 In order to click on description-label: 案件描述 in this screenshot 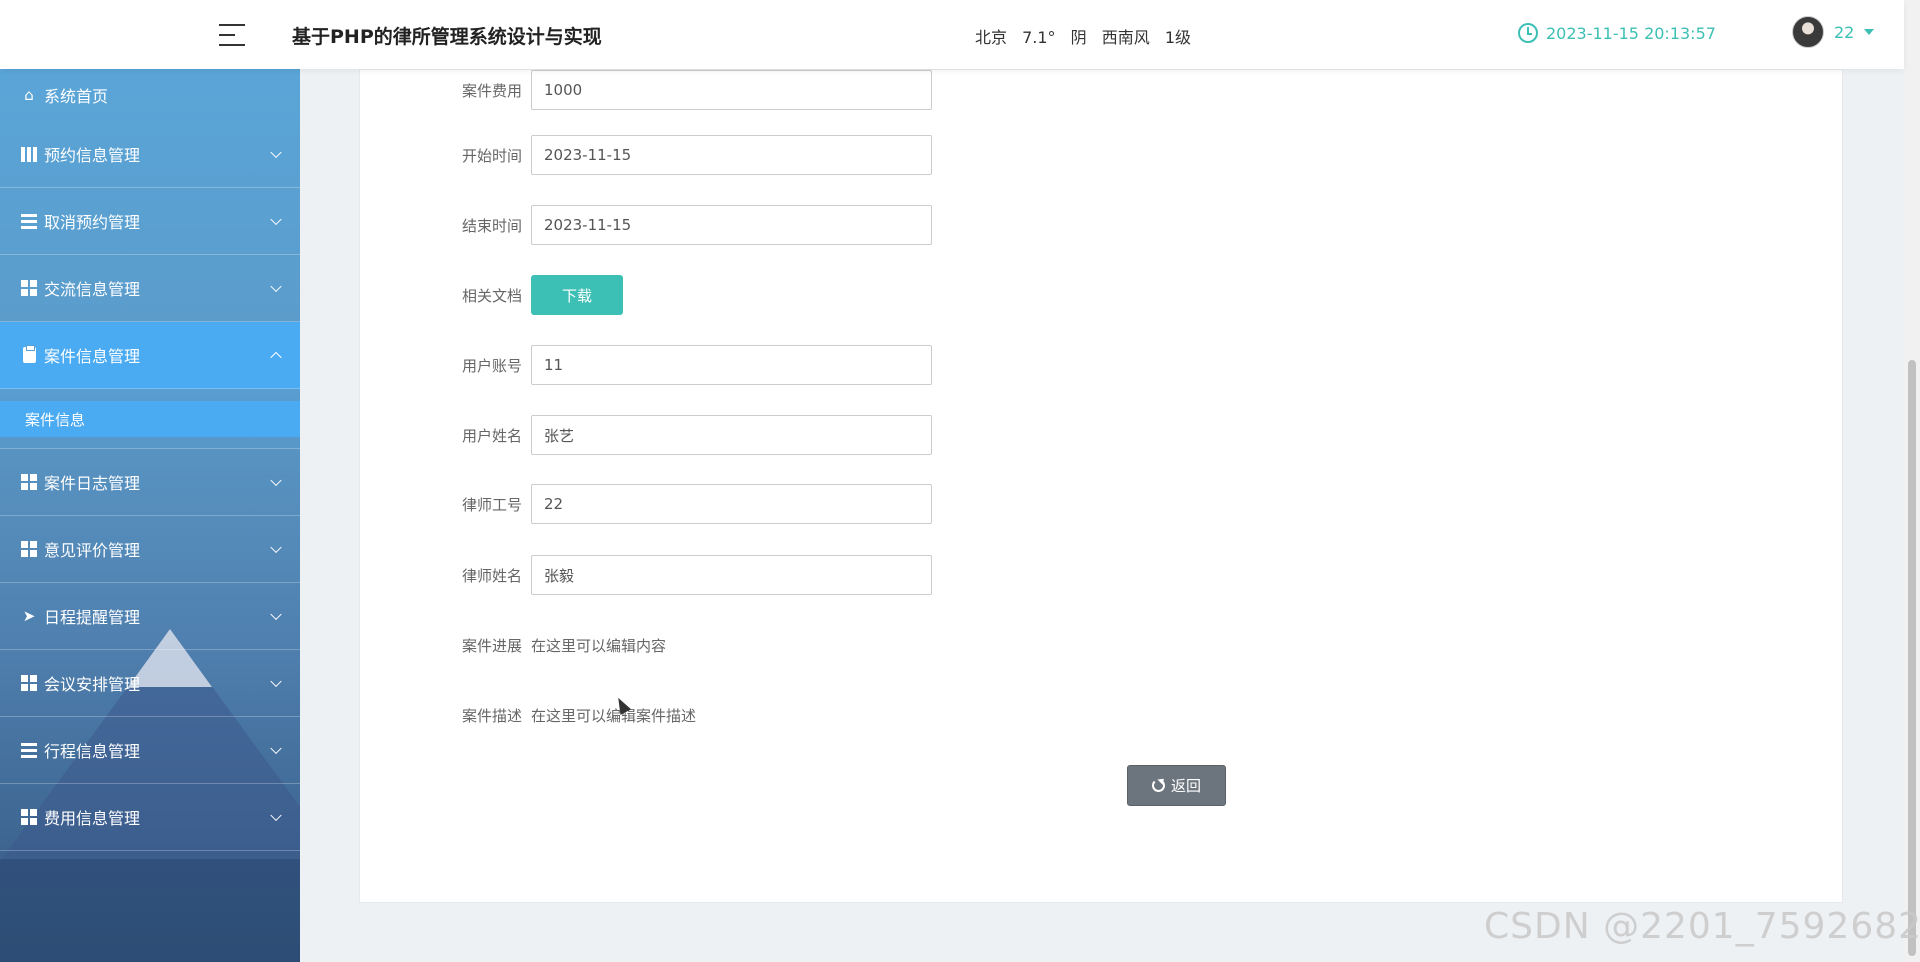, I will do `click(491, 715)`.